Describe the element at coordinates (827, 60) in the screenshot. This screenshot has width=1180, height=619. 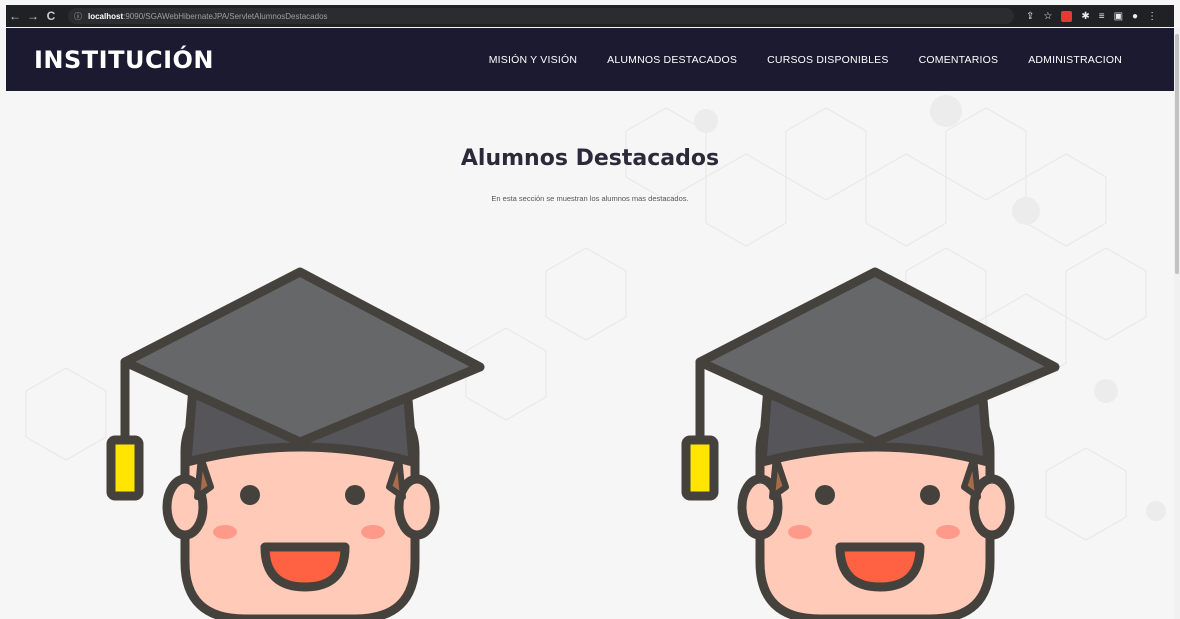
I see `menu-item-cursos: CURSOS DISPONIBLES` at that location.